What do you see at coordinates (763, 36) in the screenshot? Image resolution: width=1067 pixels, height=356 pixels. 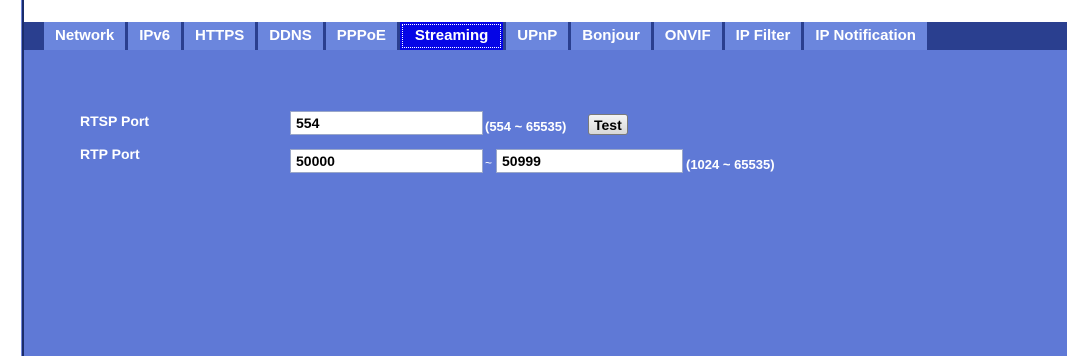 I see `tab-ip-filter: IP Filter` at bounding box center [763, 36].